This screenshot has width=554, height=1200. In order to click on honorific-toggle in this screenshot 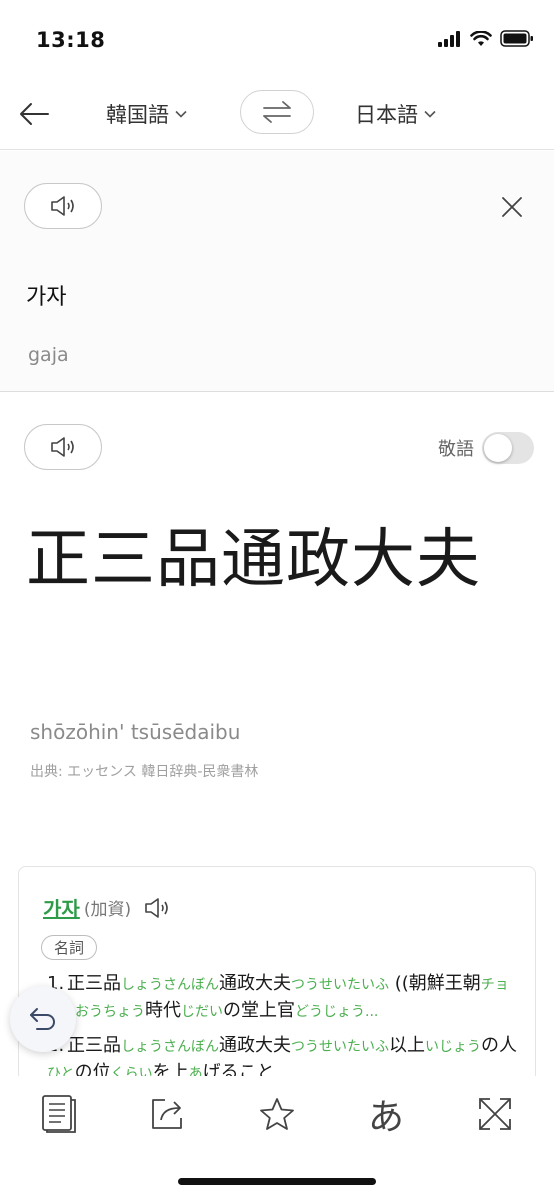, I will do `click(508, 448)`.